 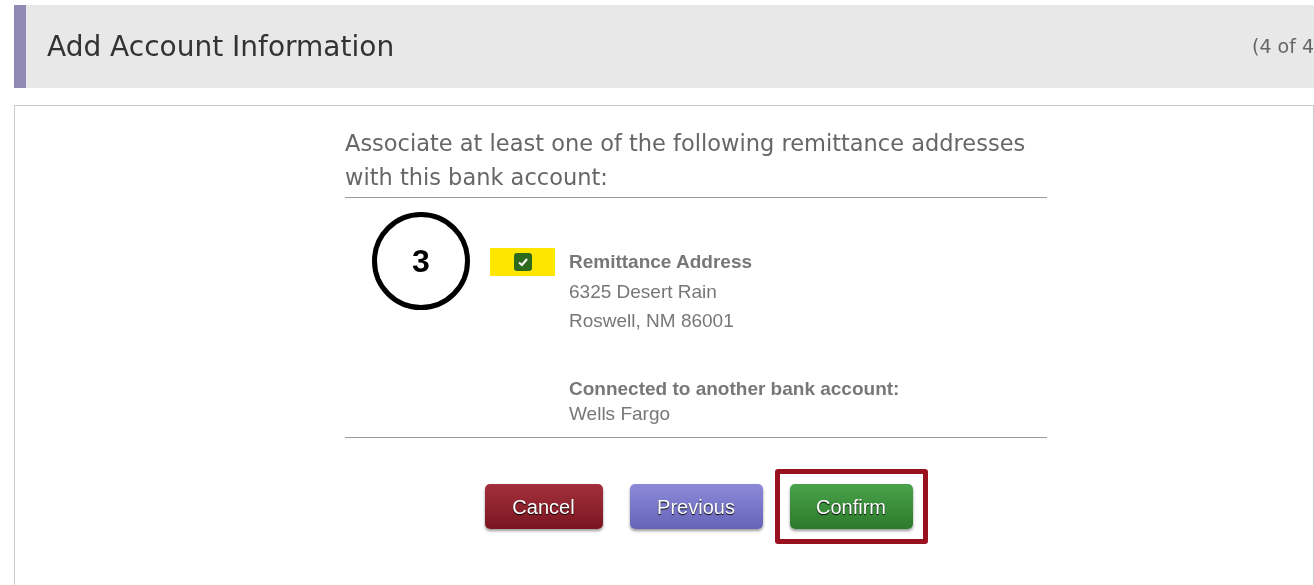 I want to click on check-icon, so click(x=522, y=262).